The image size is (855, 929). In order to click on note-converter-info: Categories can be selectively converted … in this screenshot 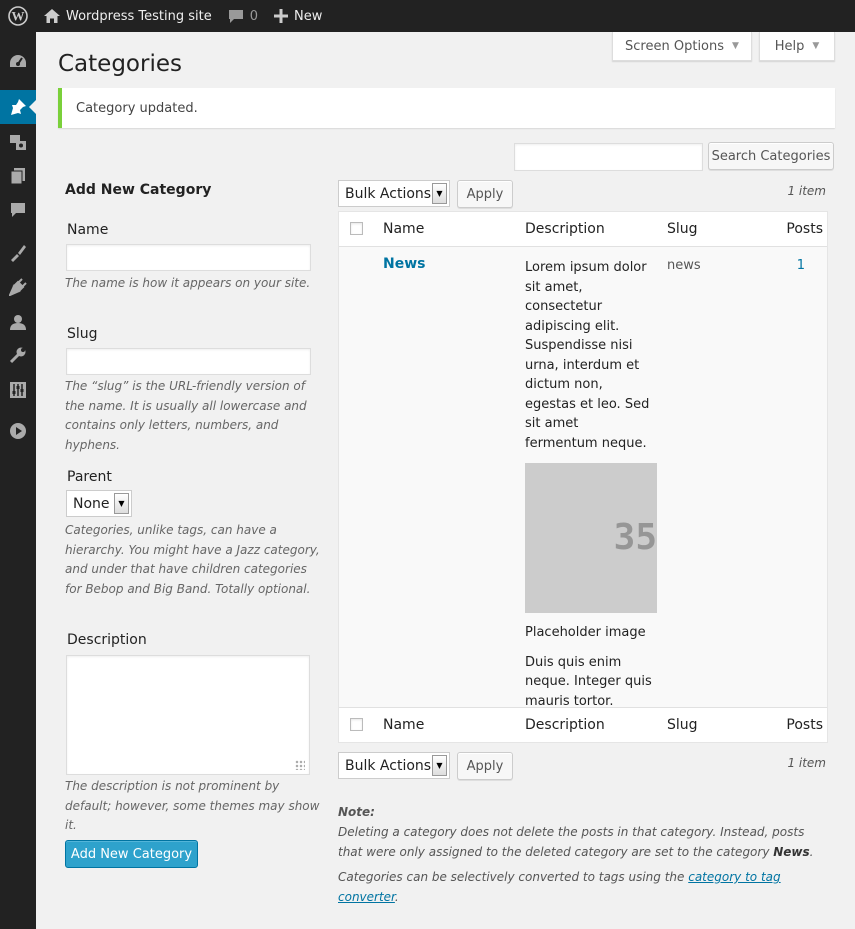, I will do `click(583, 887)`.